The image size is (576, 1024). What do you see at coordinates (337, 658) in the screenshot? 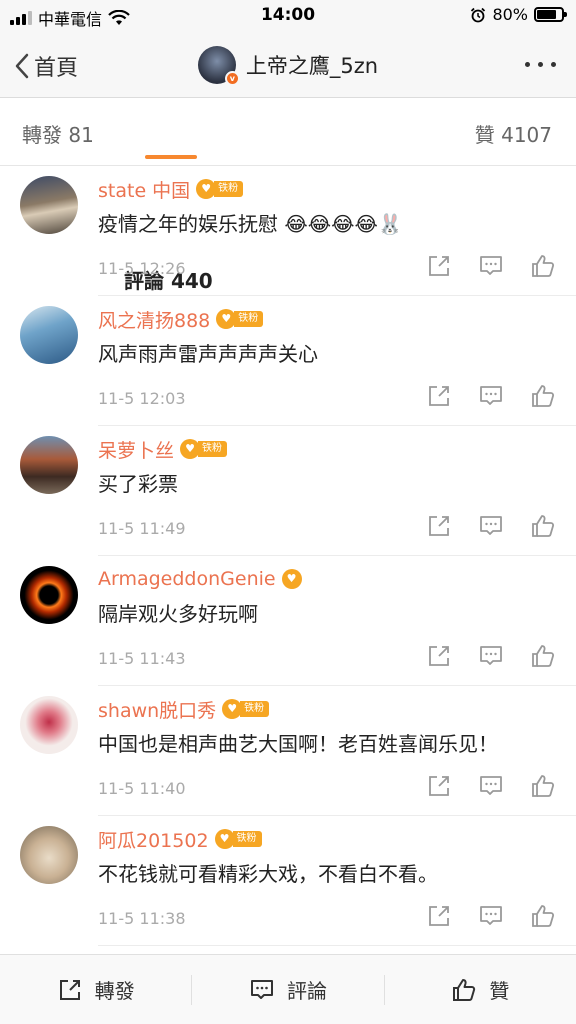
I see `comment-meta: 11-5 11:43` at bounding box center [337, 658].